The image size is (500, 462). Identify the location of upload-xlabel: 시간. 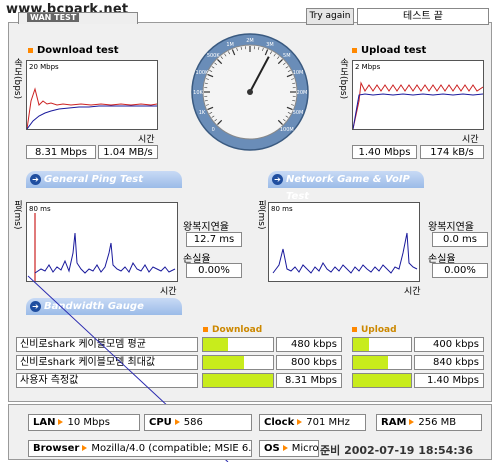
(470, 140).